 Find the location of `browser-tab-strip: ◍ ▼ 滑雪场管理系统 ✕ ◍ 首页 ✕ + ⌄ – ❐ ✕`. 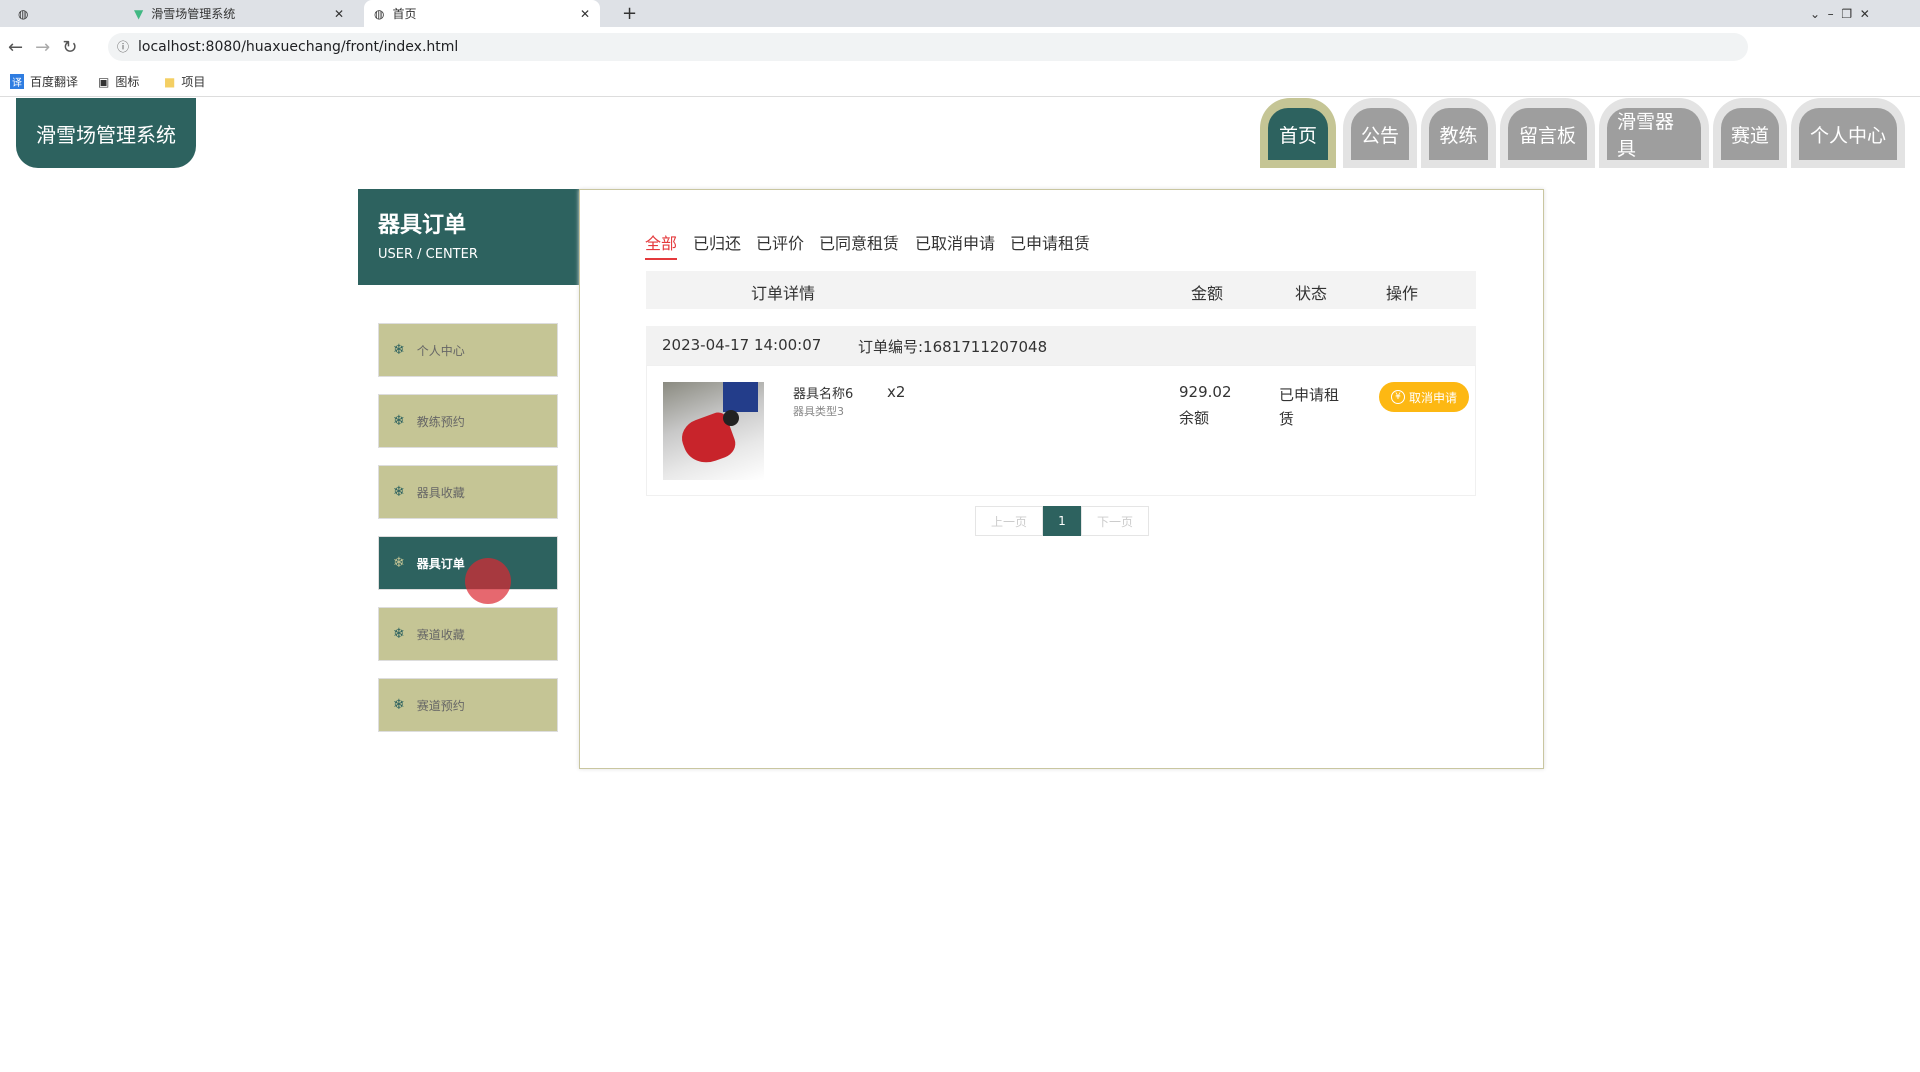

browser-tab-strip: ◍ ▼ 滑雪场管理系统 ✕ ◍ 首页 ✕ + ⌄ – ❐ ✕ is located at coordinates (960, 13).